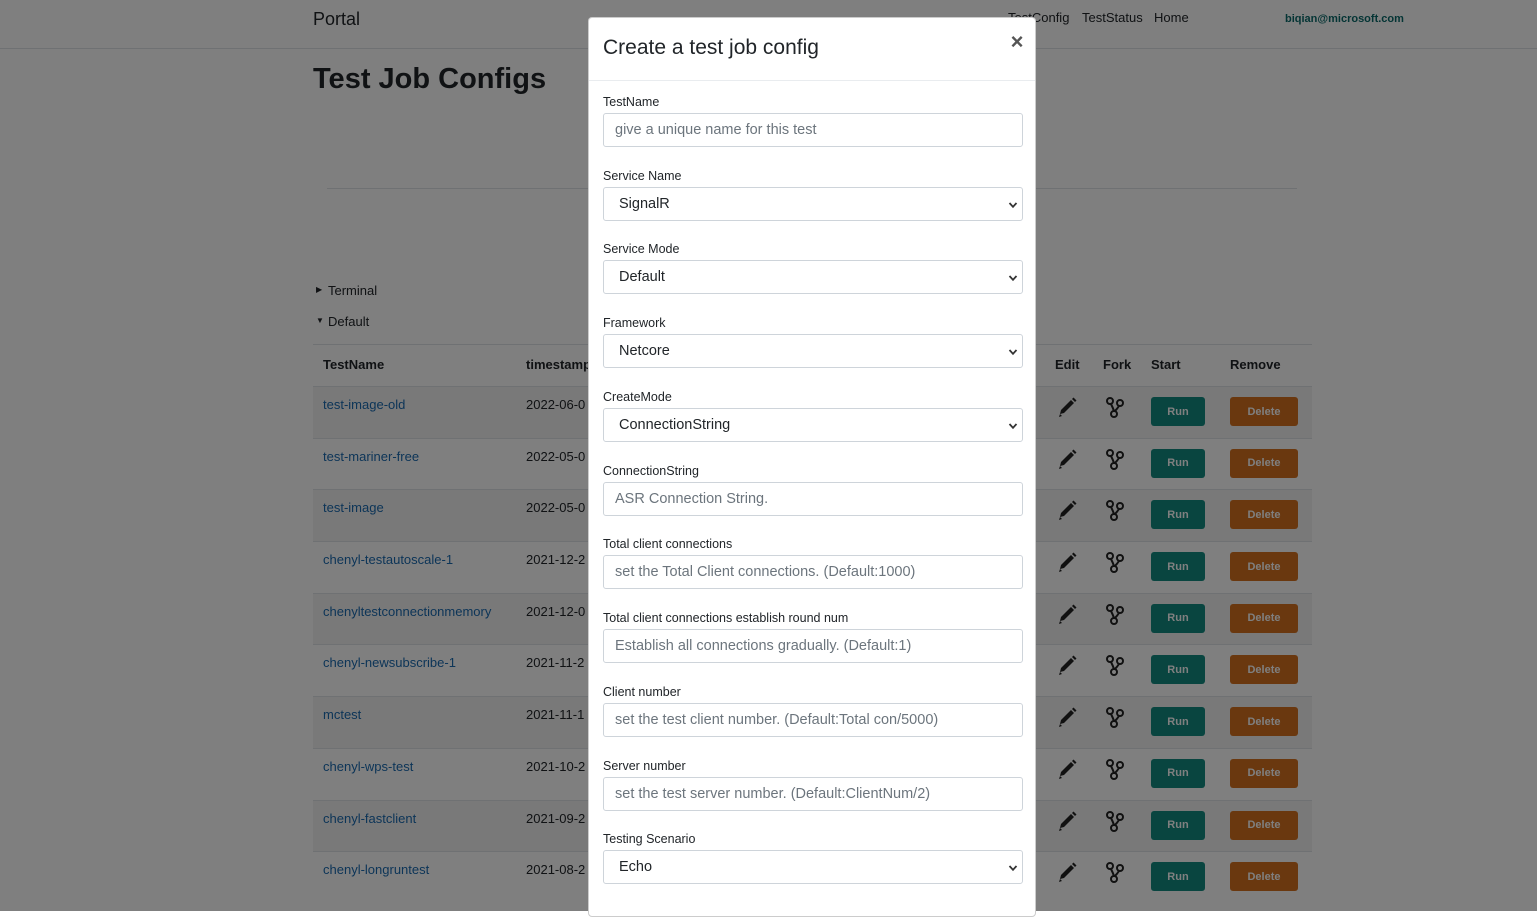 This screenshot has width=1537, height=917. What do you see at coordinates (642, 692) in the screenshot?
I see `client-number-label: Client number` at bounding box center [642, 692].